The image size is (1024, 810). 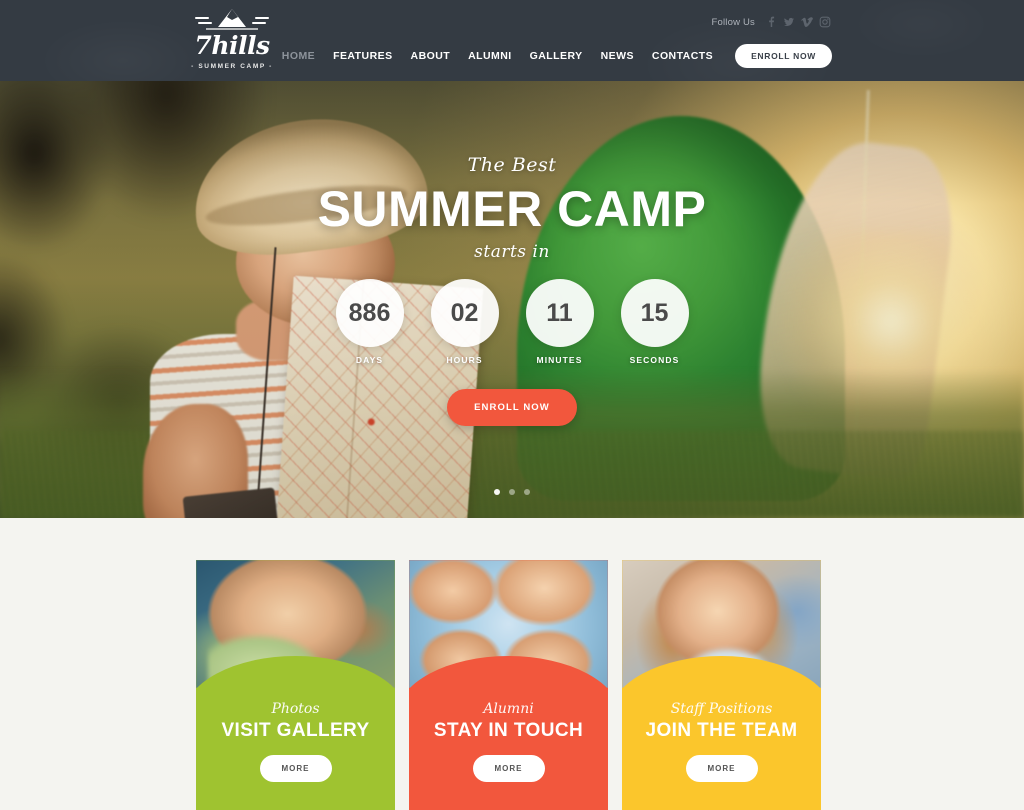 I want to click on nav-item-about: ABOUT, so click(x=431, y=56).